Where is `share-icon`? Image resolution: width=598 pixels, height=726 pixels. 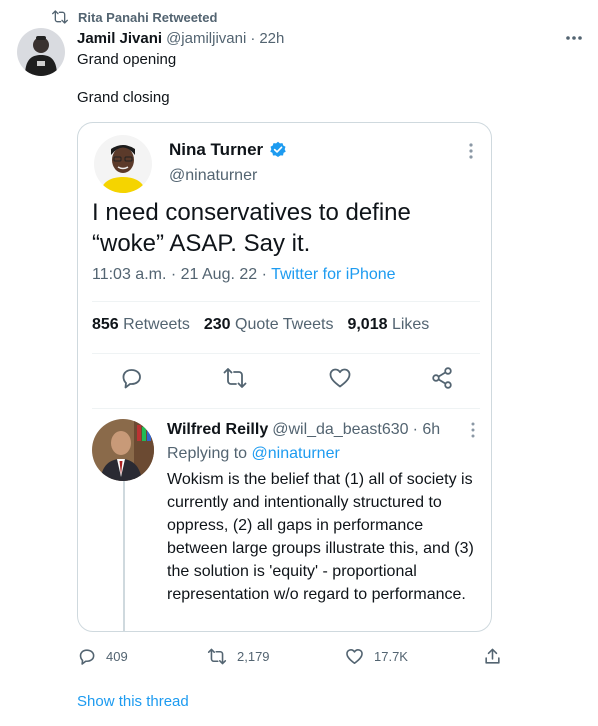 share-icon is located at coordinates (442, 378).